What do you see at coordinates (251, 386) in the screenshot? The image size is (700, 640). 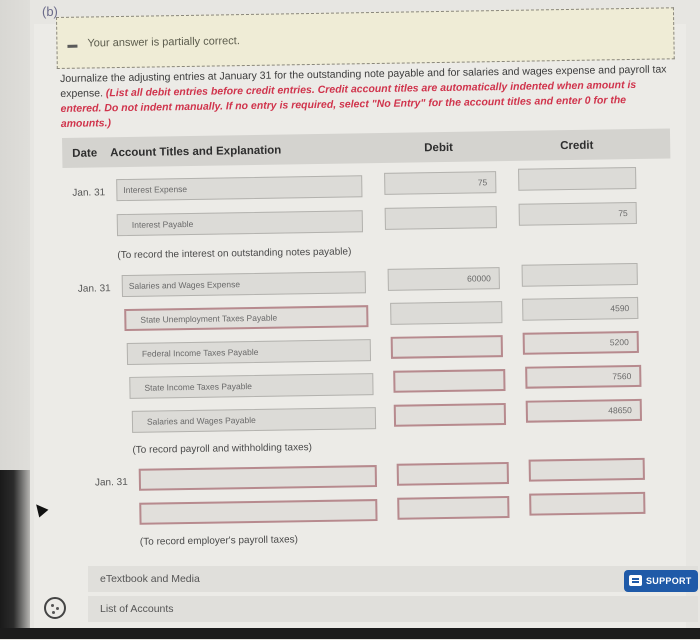 I see `account-field: State Income Taxes Payable` at bounding box center [251, 386].